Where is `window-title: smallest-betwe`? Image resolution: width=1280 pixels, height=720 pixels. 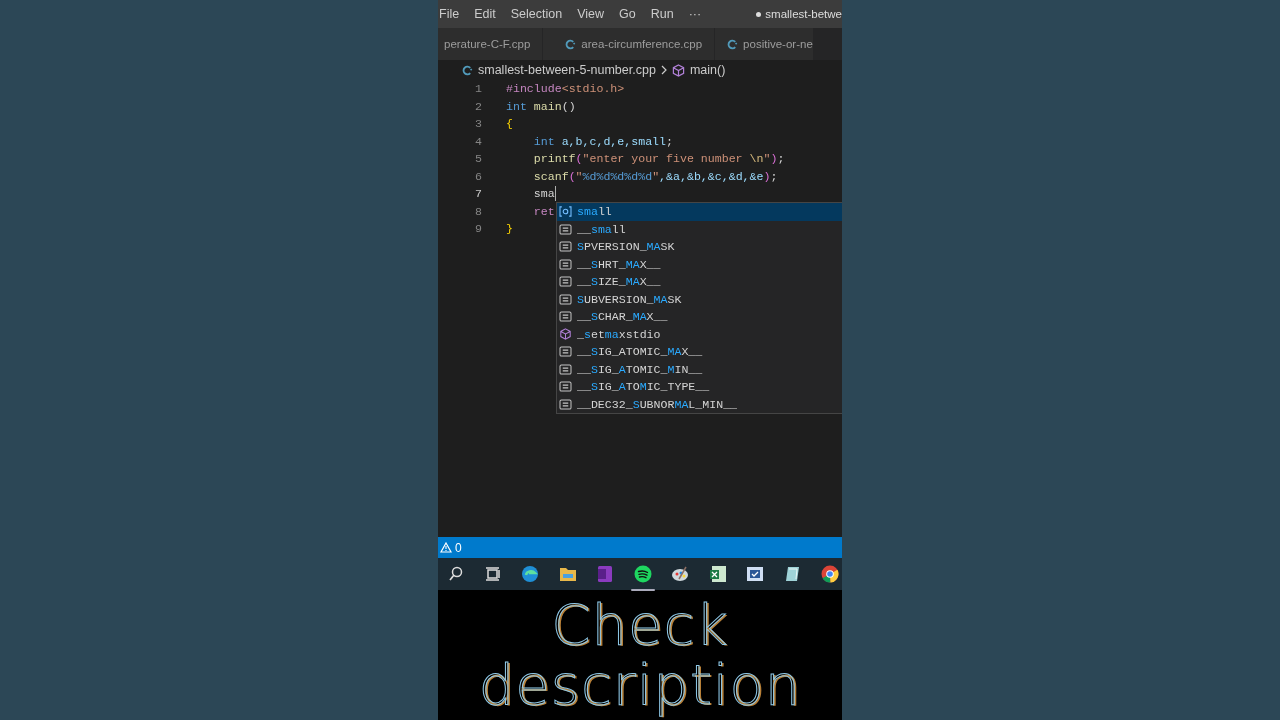 window-title: smallest-betwe is located at coordinates (803, 14).